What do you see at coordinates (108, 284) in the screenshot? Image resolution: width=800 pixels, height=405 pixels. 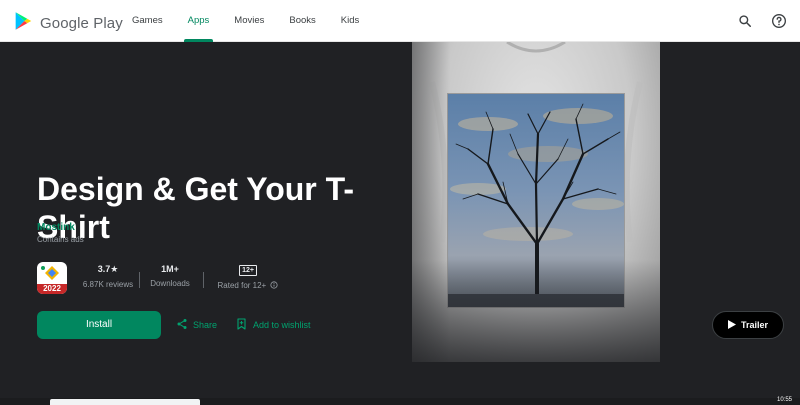 I see `reviews-count: 6.87K reviews` at bounding box center [108, 284].